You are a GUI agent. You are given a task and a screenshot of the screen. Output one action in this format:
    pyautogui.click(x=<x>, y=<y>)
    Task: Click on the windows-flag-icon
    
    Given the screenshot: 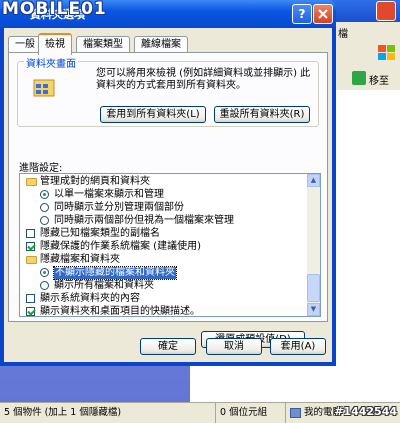 What is the action you would take?
    pyautogui.click(x=386, y=52)
    